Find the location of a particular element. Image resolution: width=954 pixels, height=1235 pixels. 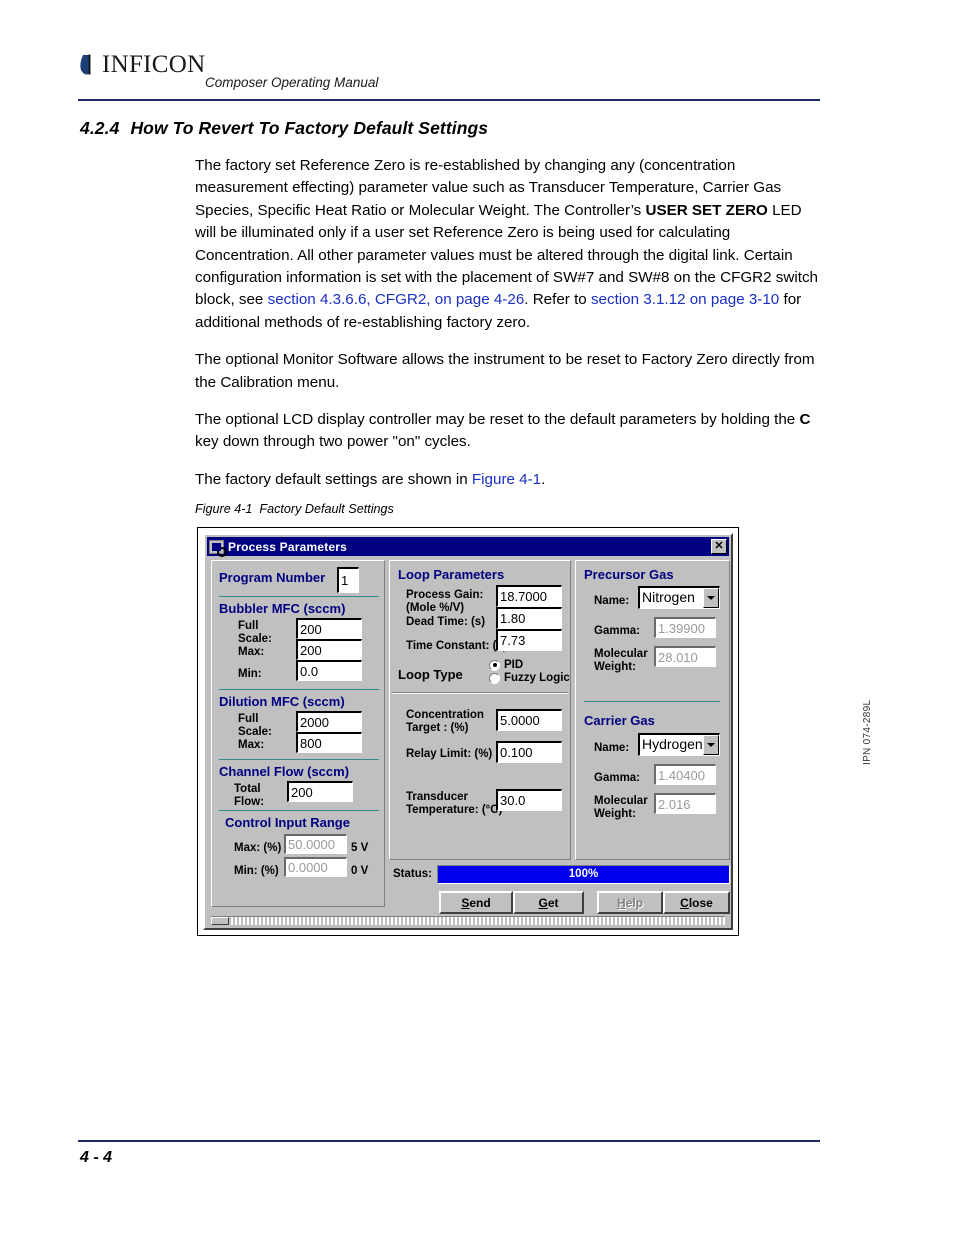

dilution-full-scale-label: Full Scale: is located at coordinates (255, 725).